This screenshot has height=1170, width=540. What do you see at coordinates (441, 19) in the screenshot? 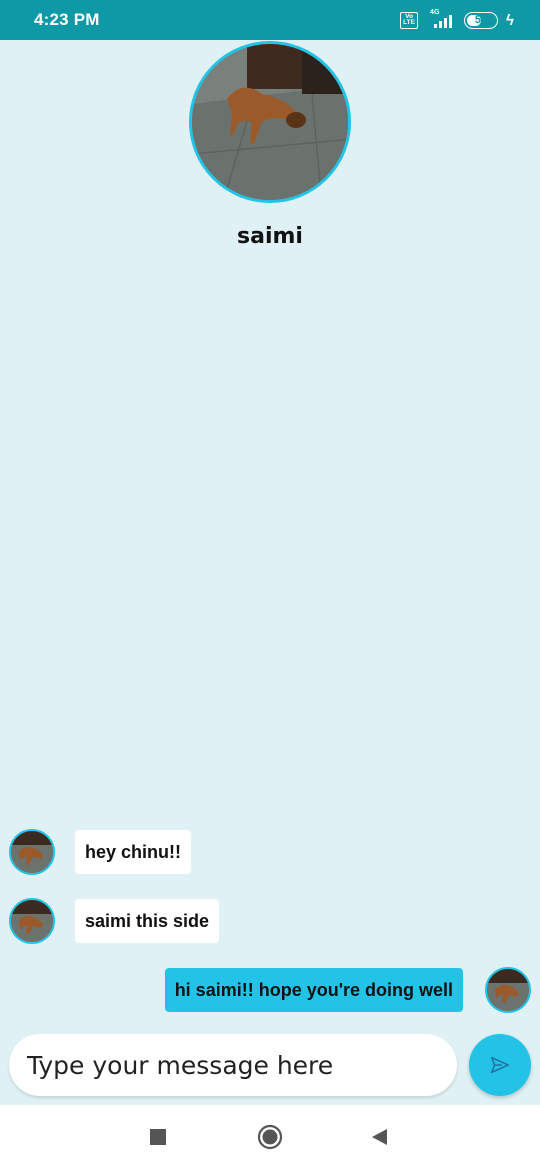
I see `signal-icon: 4G` at bounding box center [441, 19].